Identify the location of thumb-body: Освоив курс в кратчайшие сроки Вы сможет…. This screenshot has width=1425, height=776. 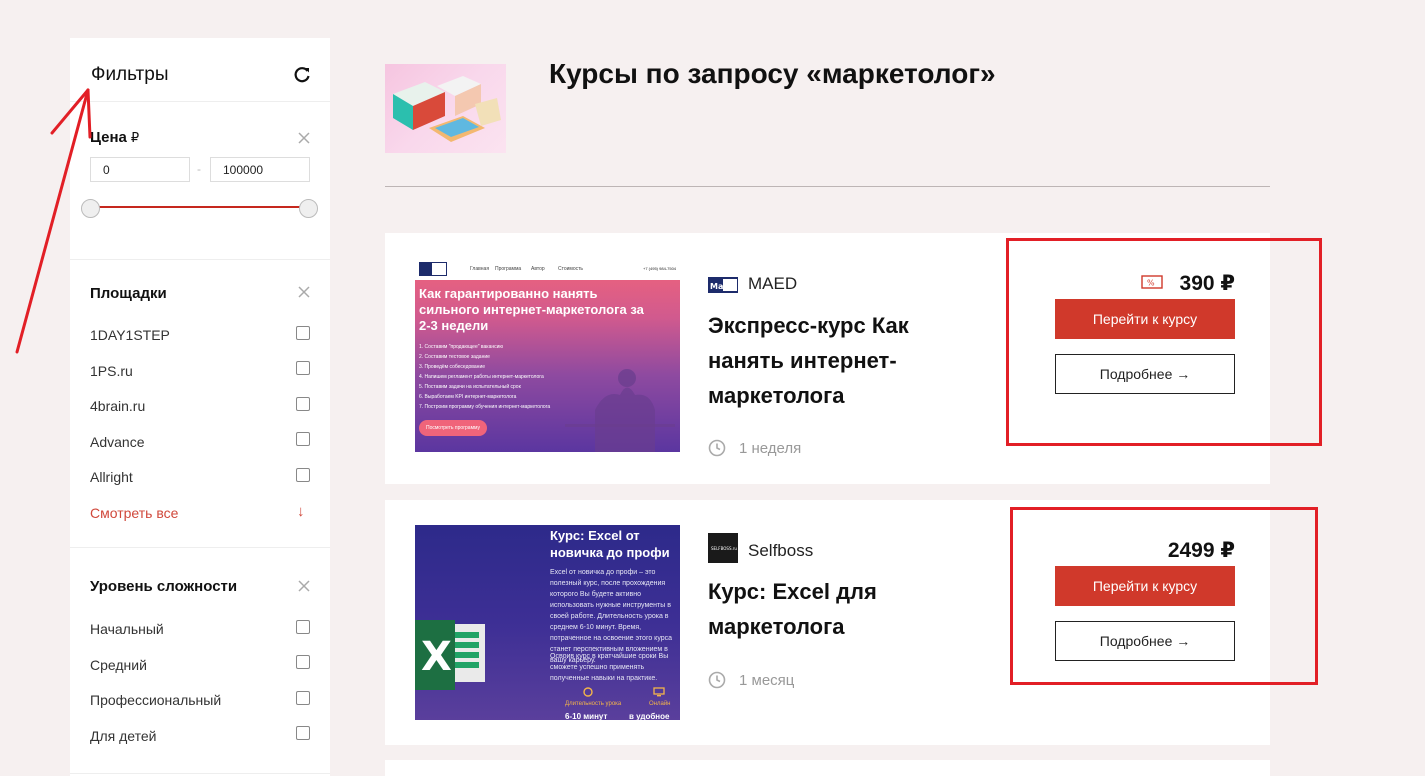
(609, 667).